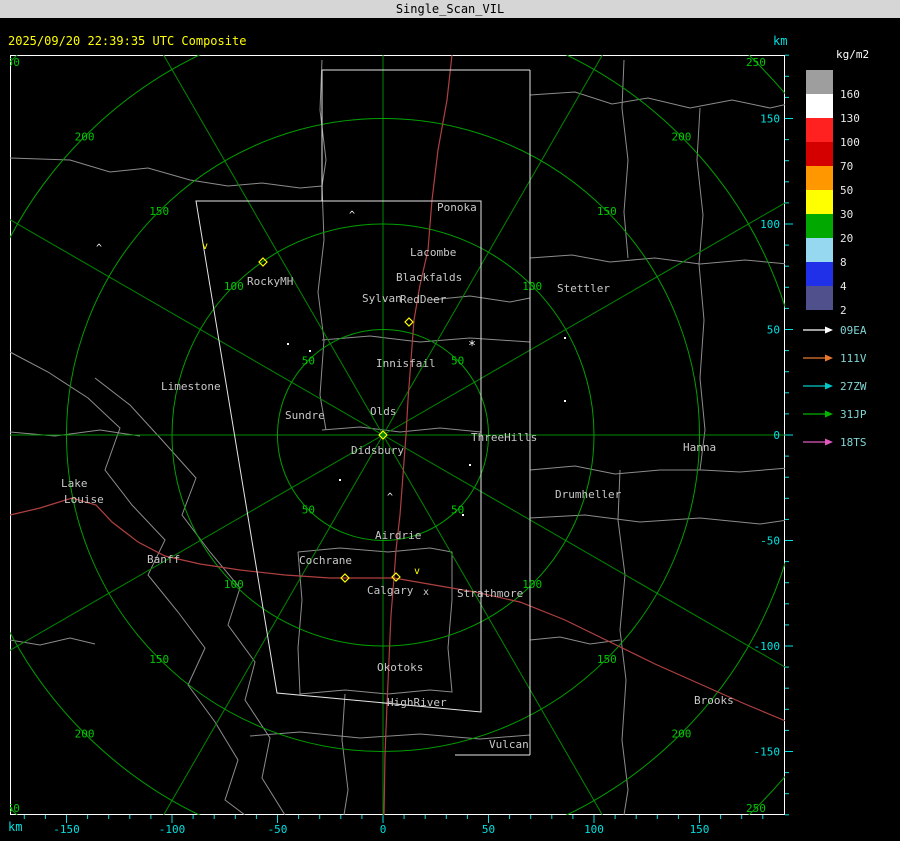  I want to click on scale-value-label: 20, so click(846, 238).